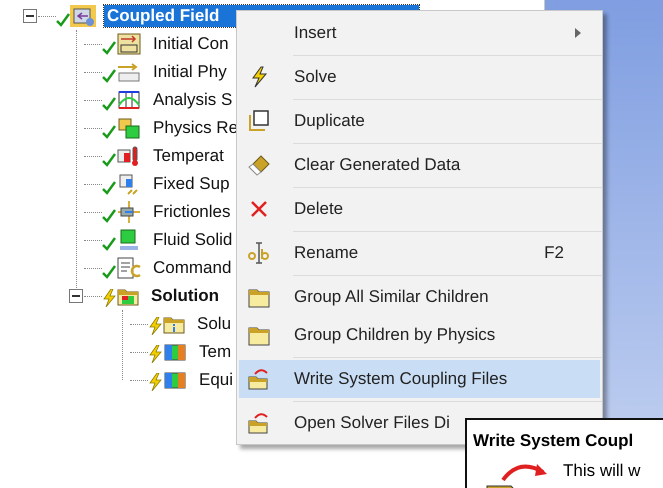 The height and width of the screenshot is (488, 663). What do you see at coordinates (419, 165) in the screenshot?
I see `menu-item: Clear Generated Data` at bounding box center [419, 165].